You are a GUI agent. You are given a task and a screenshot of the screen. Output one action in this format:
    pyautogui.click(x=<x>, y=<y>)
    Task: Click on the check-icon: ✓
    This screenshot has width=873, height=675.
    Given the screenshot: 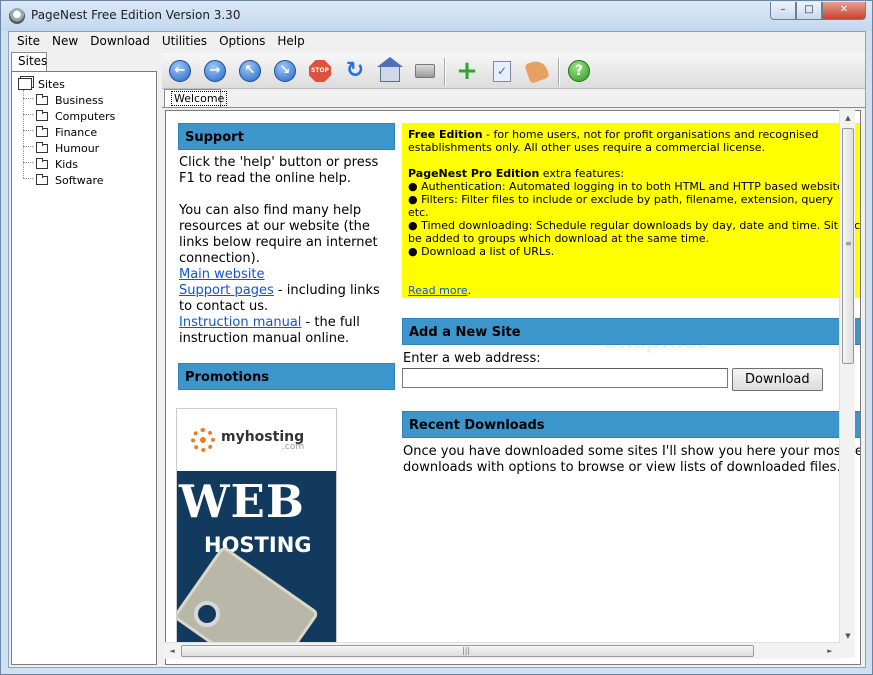 What is the action you would take?
    pyautogui.click(x=502, y=71)
    